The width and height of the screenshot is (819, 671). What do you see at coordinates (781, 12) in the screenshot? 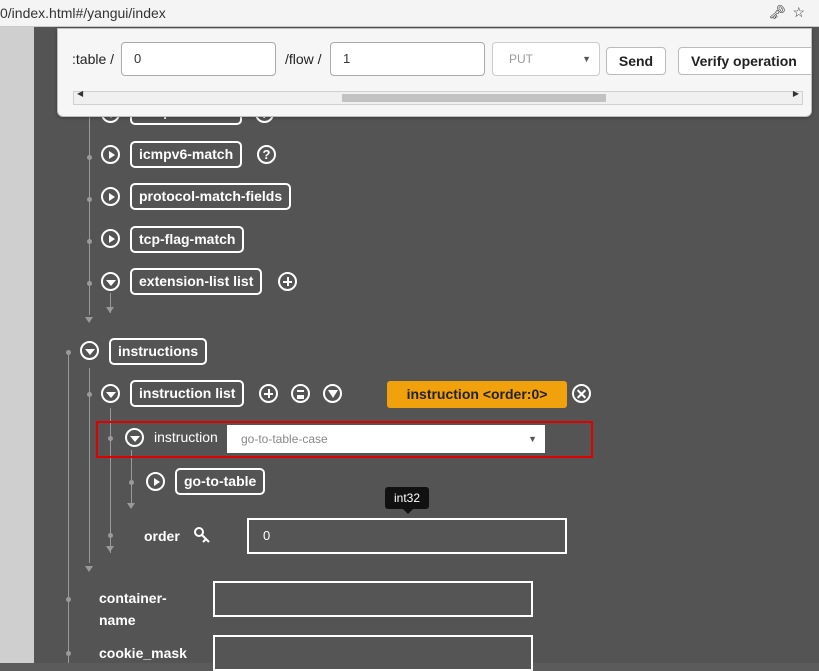
I see `key-icon: 🗝︎` at bounding box center [781, 12].